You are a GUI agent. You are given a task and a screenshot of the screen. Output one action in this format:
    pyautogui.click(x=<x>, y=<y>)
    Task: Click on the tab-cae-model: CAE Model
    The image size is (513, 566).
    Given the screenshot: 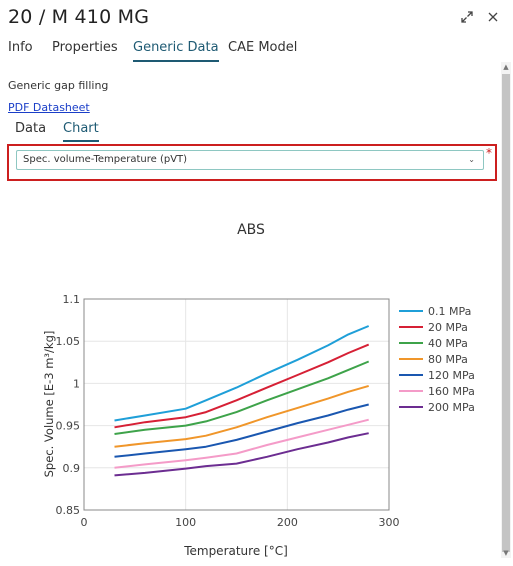 What is the action you would take?
    pyautogui.click(x=262, y=50)
    